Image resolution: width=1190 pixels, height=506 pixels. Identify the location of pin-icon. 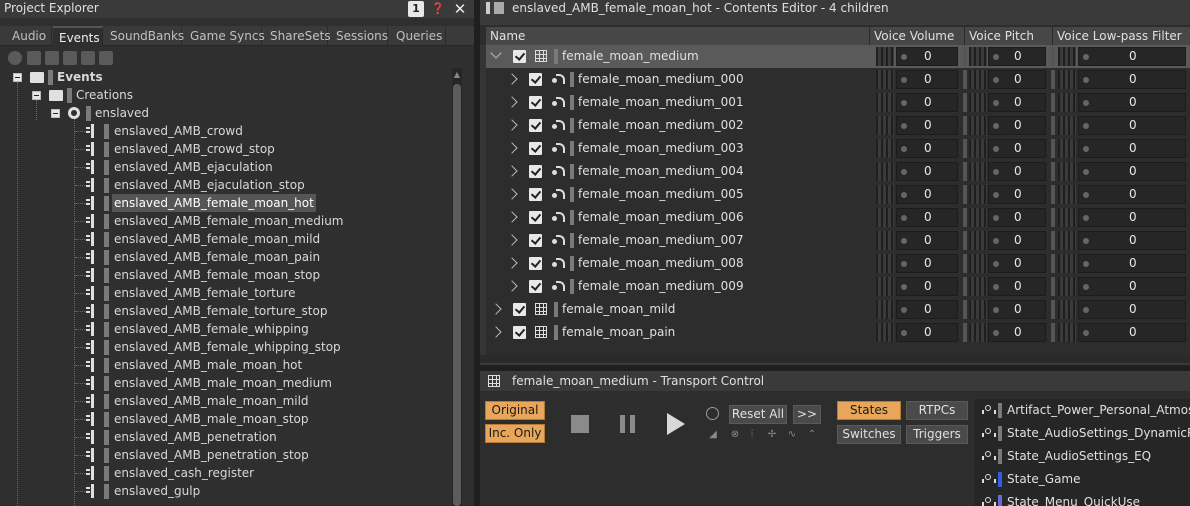
(488, 8).